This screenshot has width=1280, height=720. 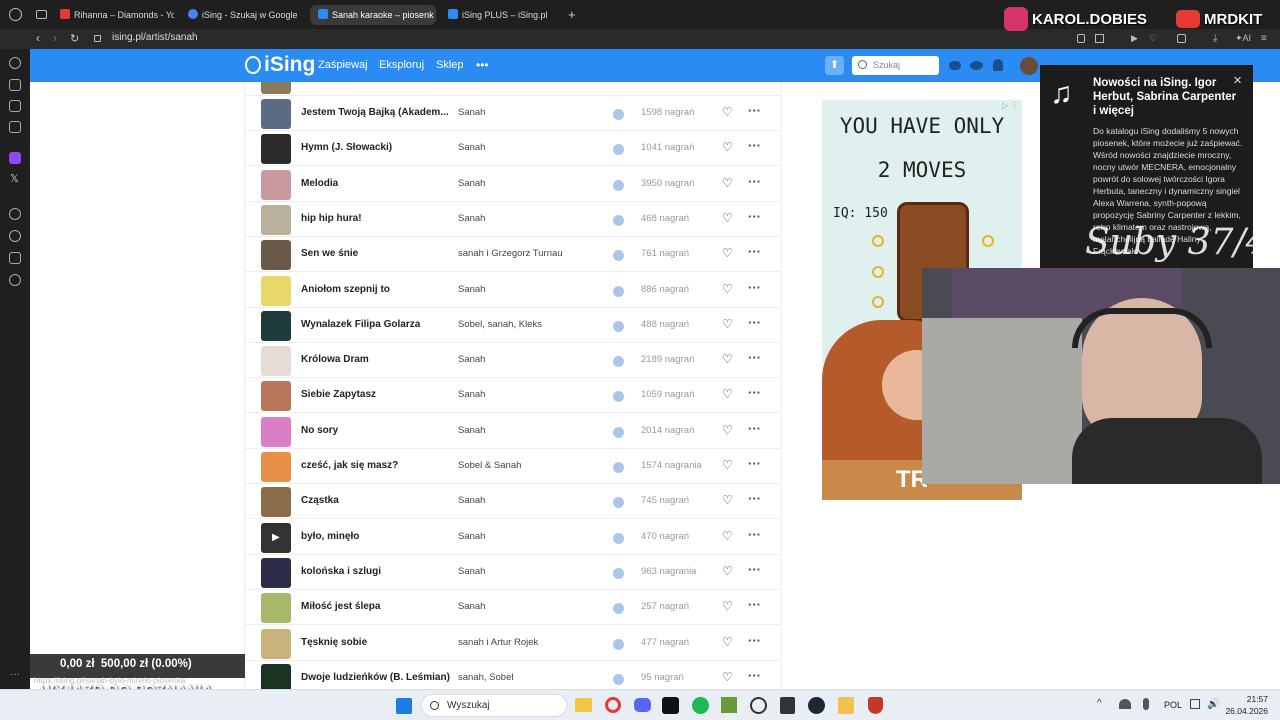 What do you see at coordinates (376, 289) in the screenshot?
I see `song-title: Aniołom szepnij to` at bounding box center [376, 289].